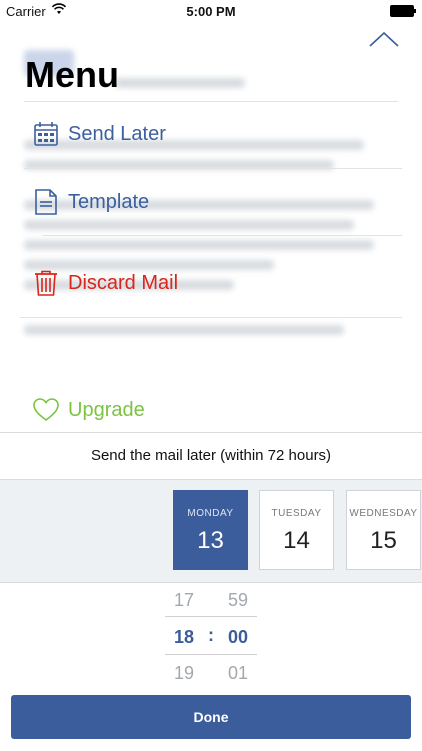 This screenshot has width=422, height=751. I want to click on menu-title: Menu, so click(72, 74).